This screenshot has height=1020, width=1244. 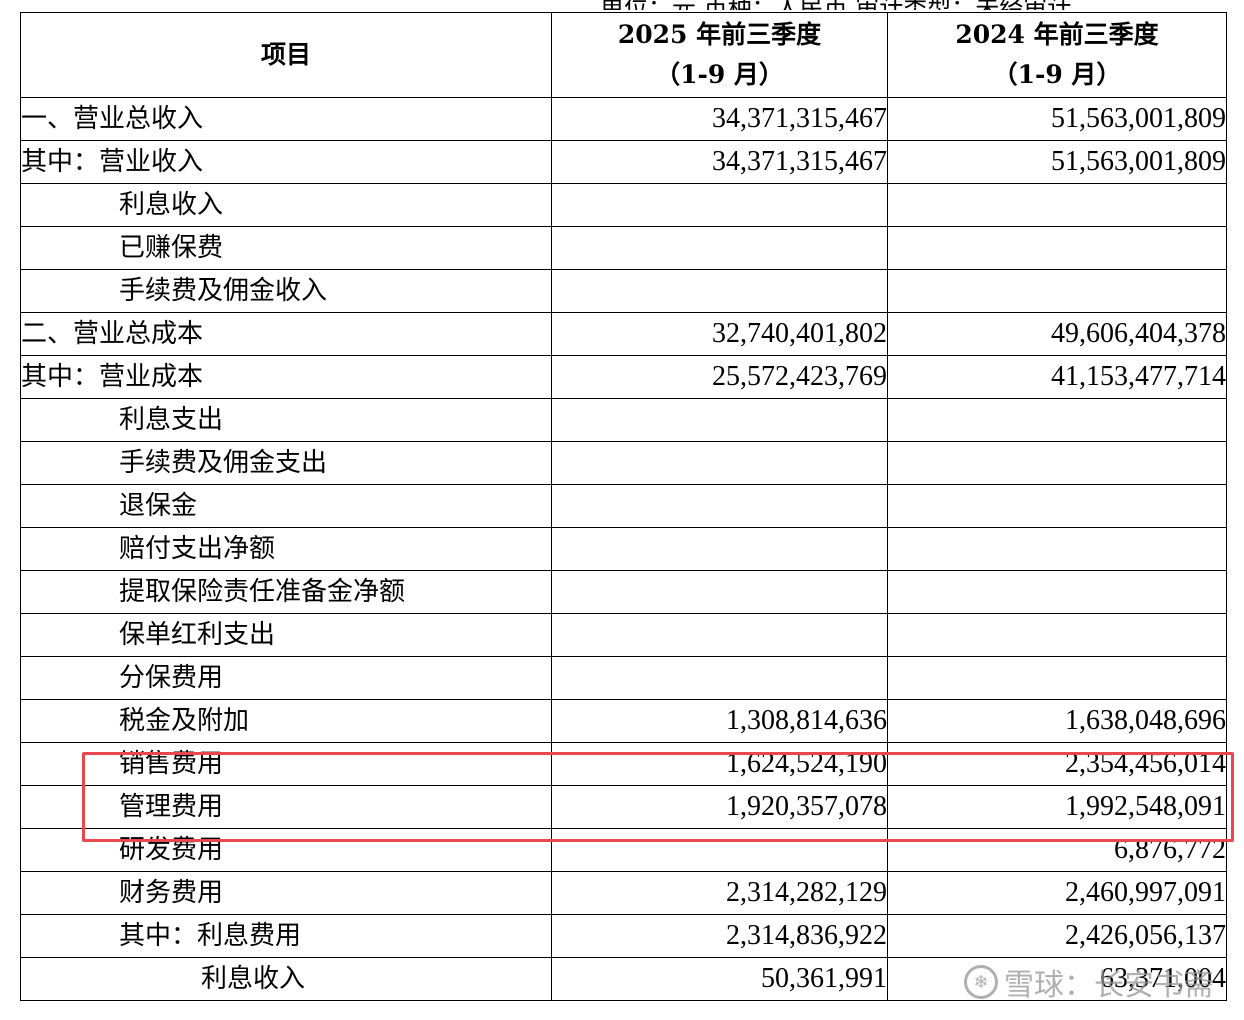 I want to click on row-label: 财务费用, so click(x=286, y=893).